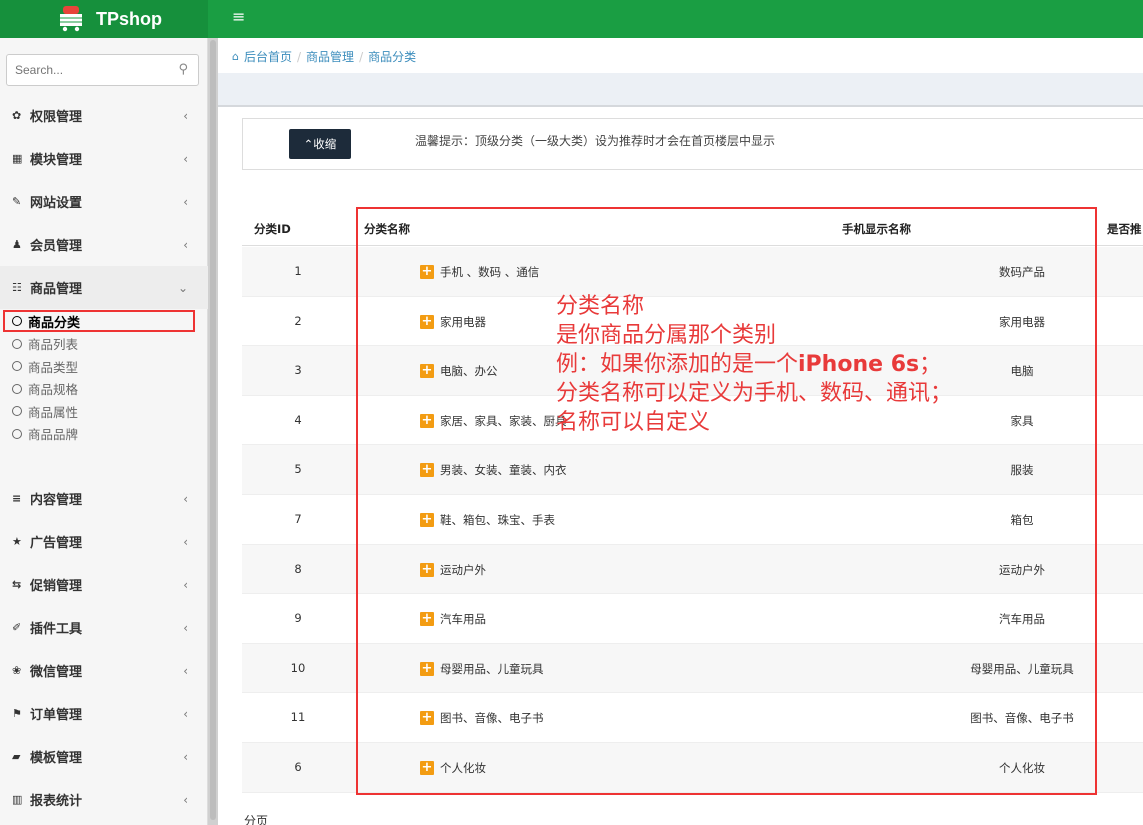 The image size is (1143, 825). What do you see at coordinates (17, 498) in the screenshot?
I see `nav-icon: ≡` at bounding box center [17, 498].